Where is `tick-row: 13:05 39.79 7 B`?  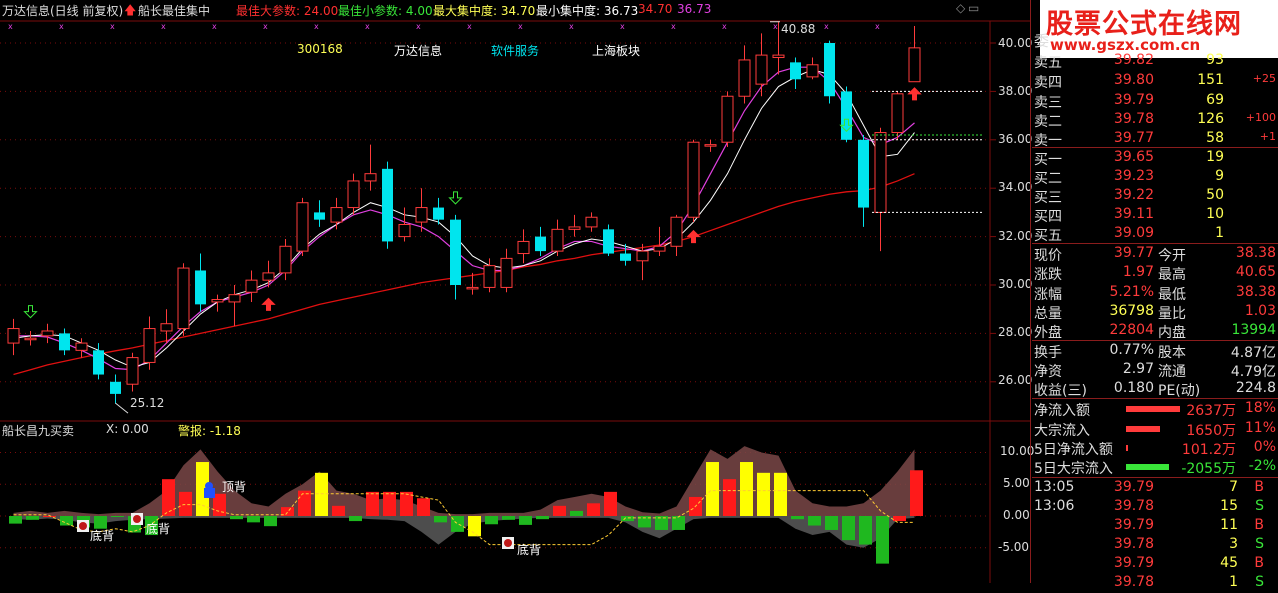
tick-row: 13:05 39.79 7 B is located at coordinates (1155, 488).